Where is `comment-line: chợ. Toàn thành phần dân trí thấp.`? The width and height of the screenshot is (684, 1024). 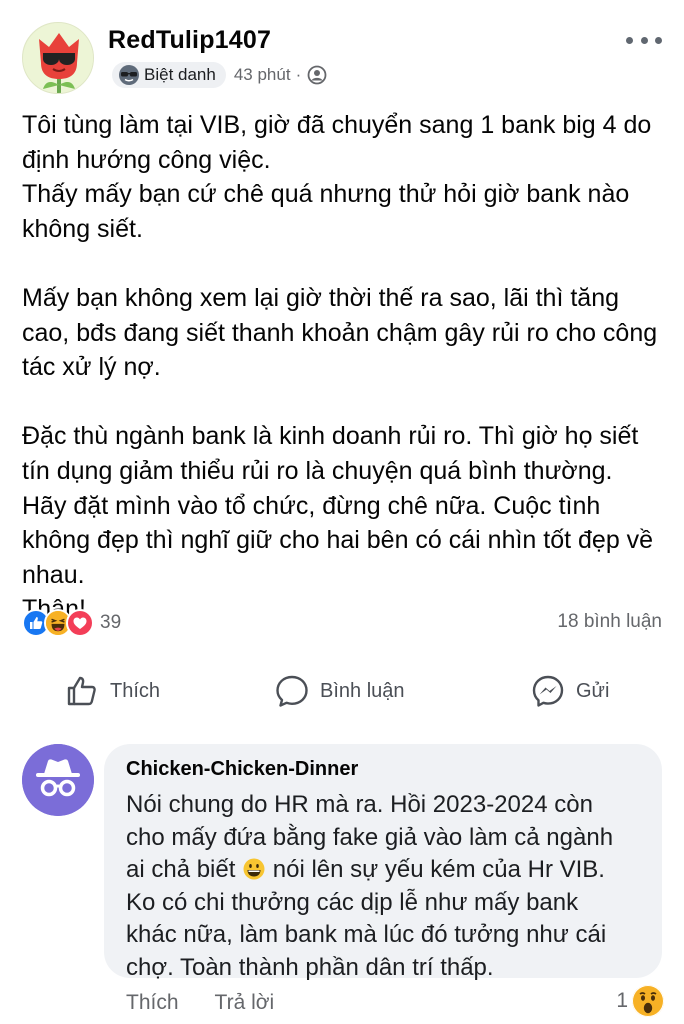
comment-line: chợ. Toàn thành phần dân trí thấp. is located at coordinates (310, 967).